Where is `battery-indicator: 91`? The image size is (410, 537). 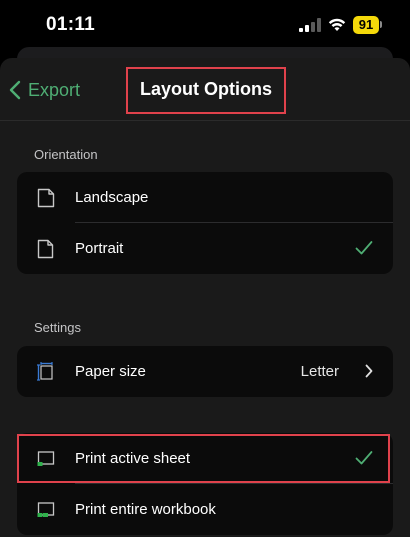
battery-indicator: 91 is located at coordinates (366, 25).